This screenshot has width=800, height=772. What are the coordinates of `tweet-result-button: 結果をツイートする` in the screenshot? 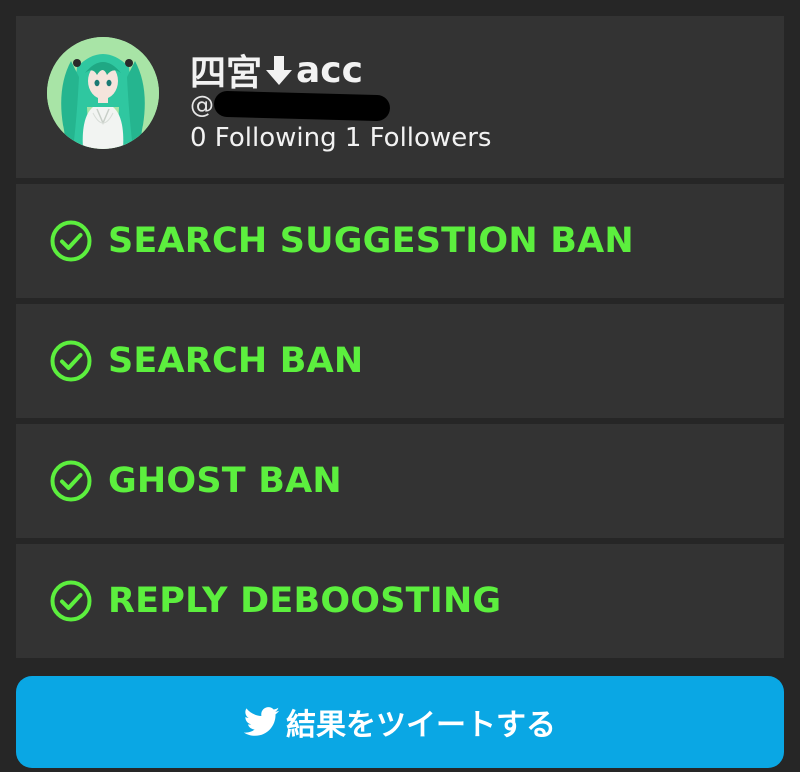 It's located at (400, 722).